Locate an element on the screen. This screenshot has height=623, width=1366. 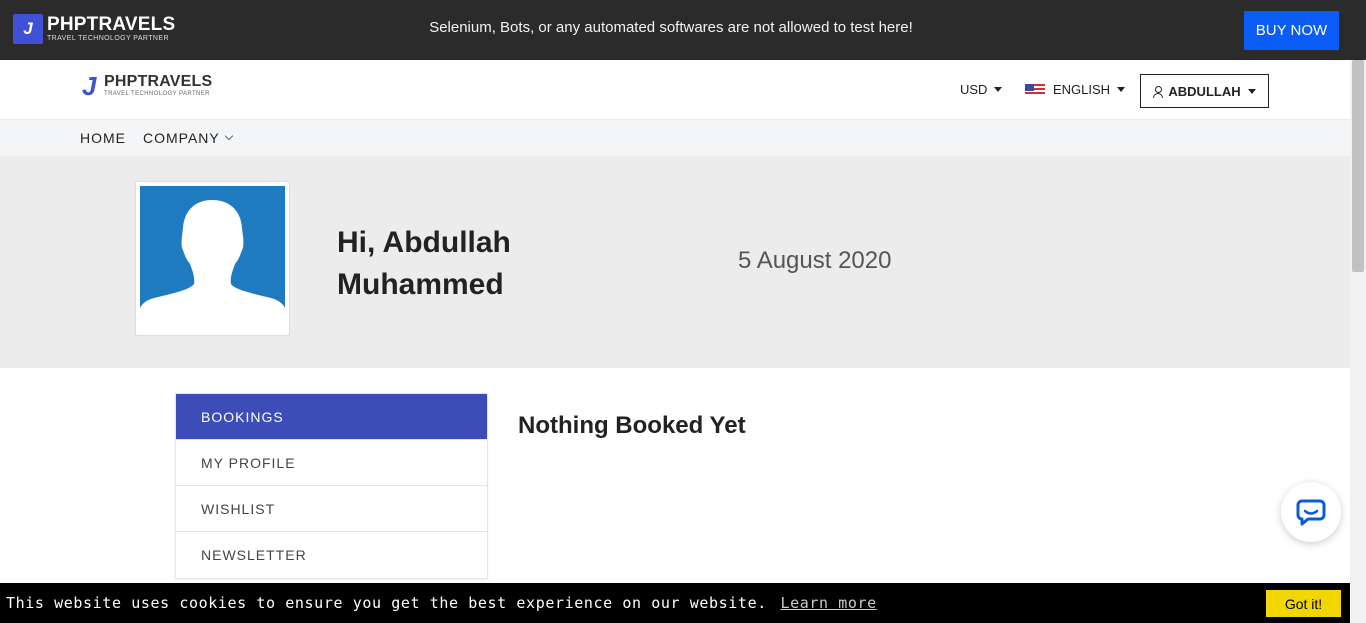
language-dropdown: ENGLISH is located at coordinates (1075, 89).